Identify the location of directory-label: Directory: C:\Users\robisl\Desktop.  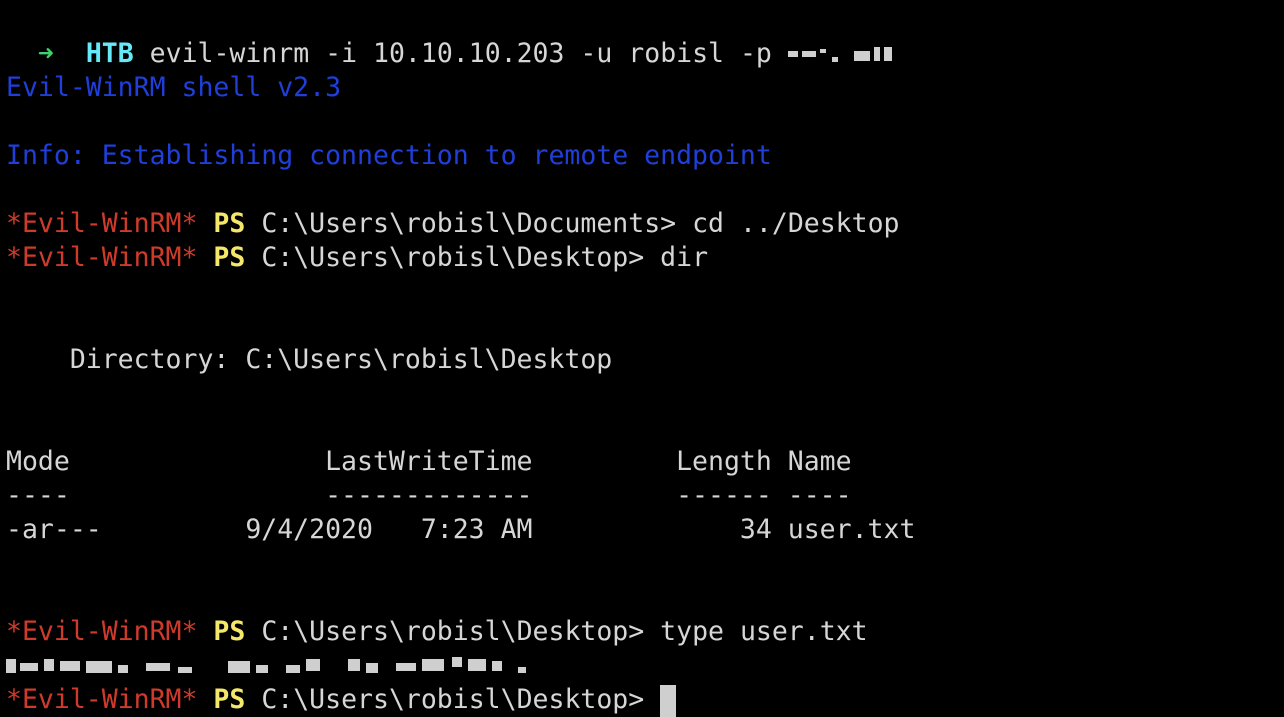
(309, 359).